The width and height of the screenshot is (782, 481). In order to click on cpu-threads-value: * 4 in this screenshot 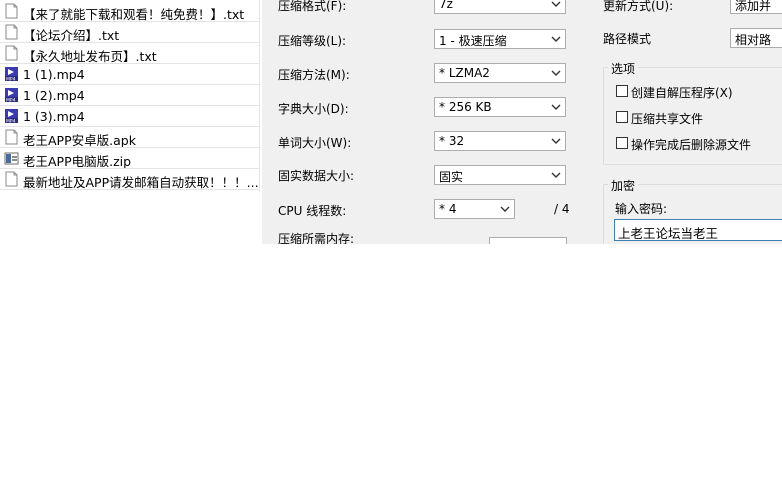, I will do `click(448, 209)`.